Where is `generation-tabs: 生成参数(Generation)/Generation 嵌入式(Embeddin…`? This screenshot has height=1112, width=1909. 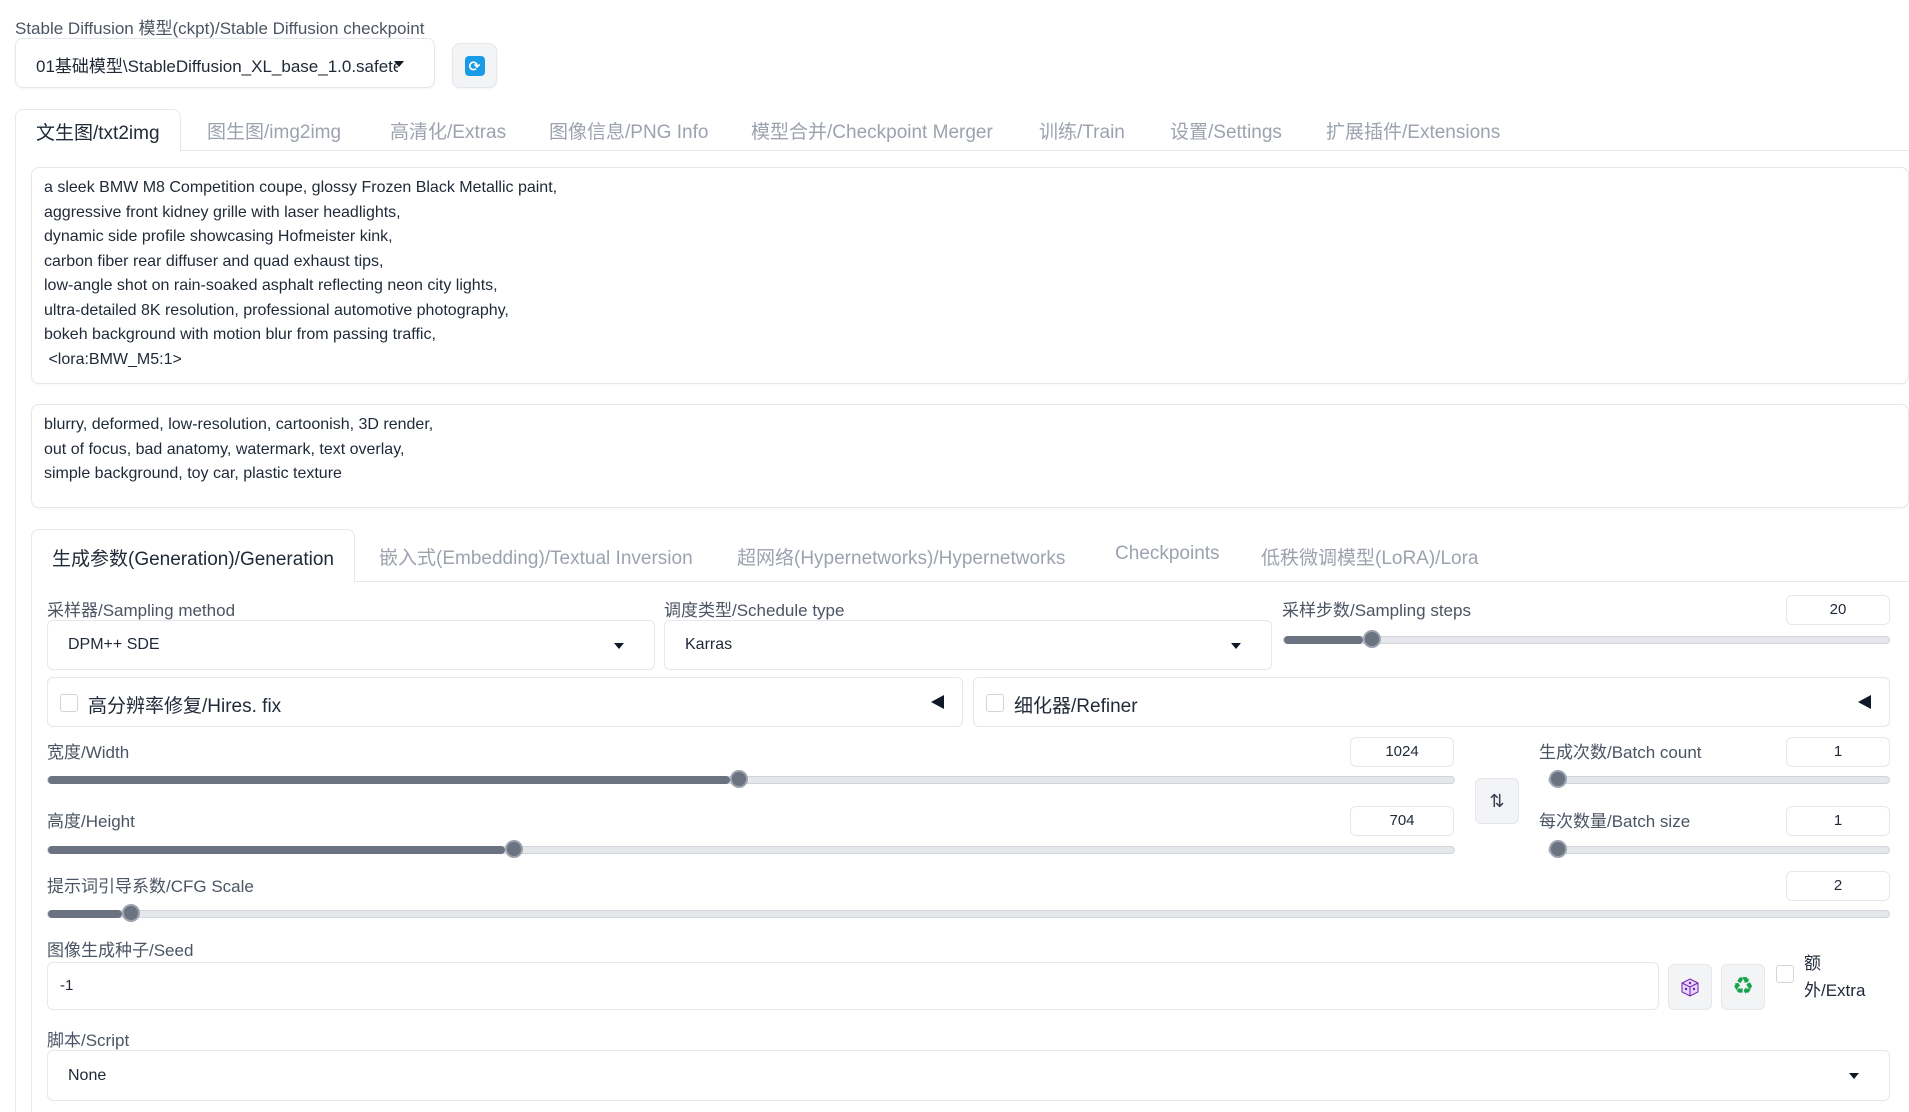
generation-tabs: 生成参数(Generation)/Generation 嵌入式(Embeddin… is located at coordinates (970, 556).